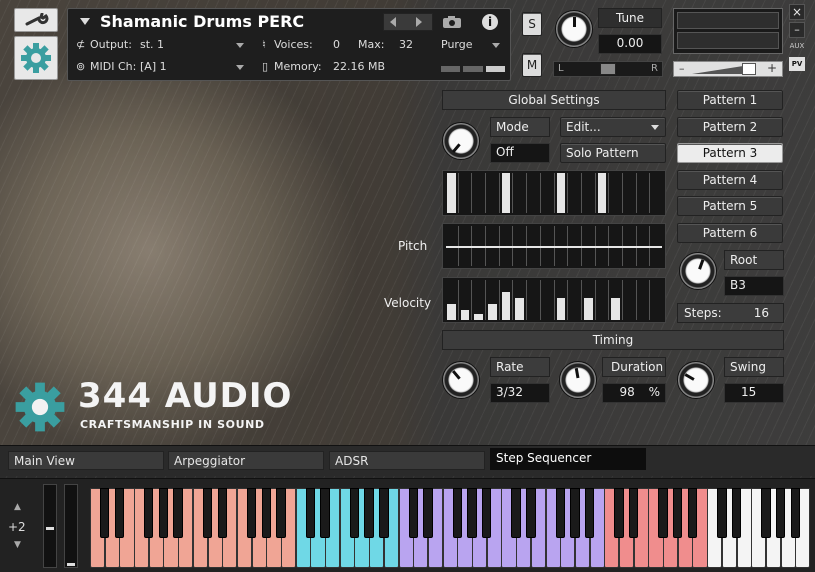 The height and width of the screenshot is (572, 815). Describe the element at coordinates (461, 380) in the screenshot. I see `rate-knob` at that location.